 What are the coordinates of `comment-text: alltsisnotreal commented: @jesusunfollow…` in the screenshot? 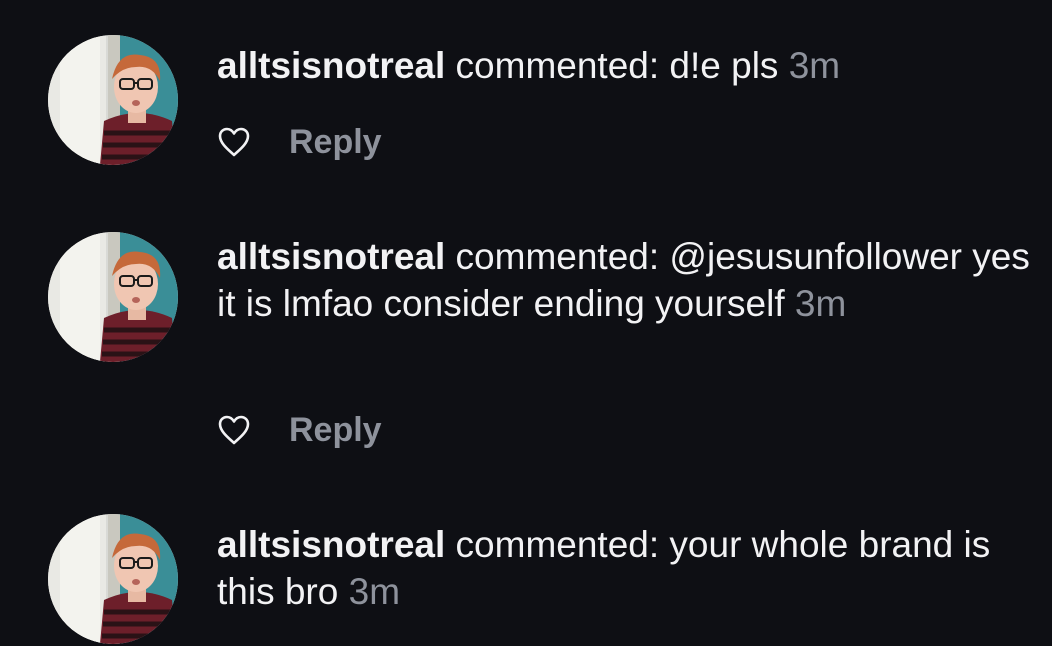 It's located at (624, 280).